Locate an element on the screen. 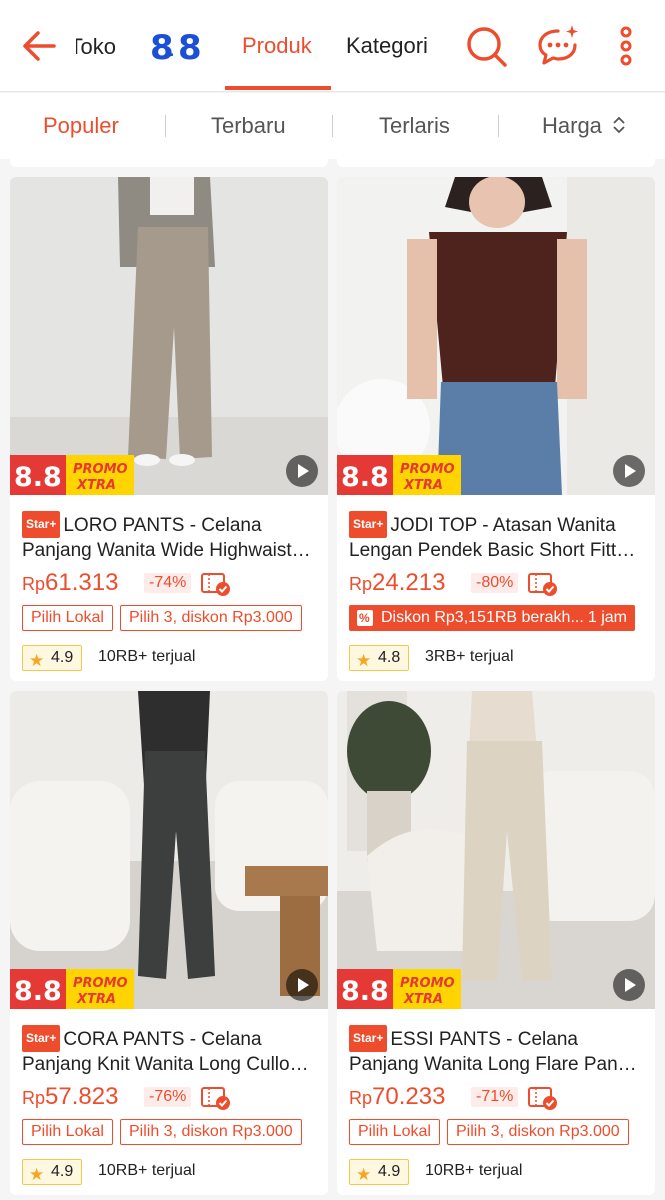 The width and height of the screenshot is (665, 1200). search-icon is located at coordinates (486, 46).